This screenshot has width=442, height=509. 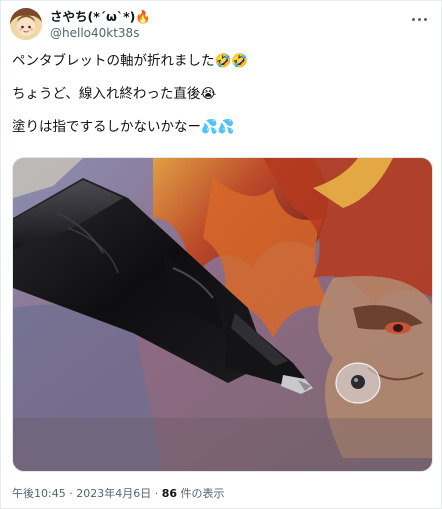 I want to click on tweet-time: 午後10:45, so click(x=39, y=493).